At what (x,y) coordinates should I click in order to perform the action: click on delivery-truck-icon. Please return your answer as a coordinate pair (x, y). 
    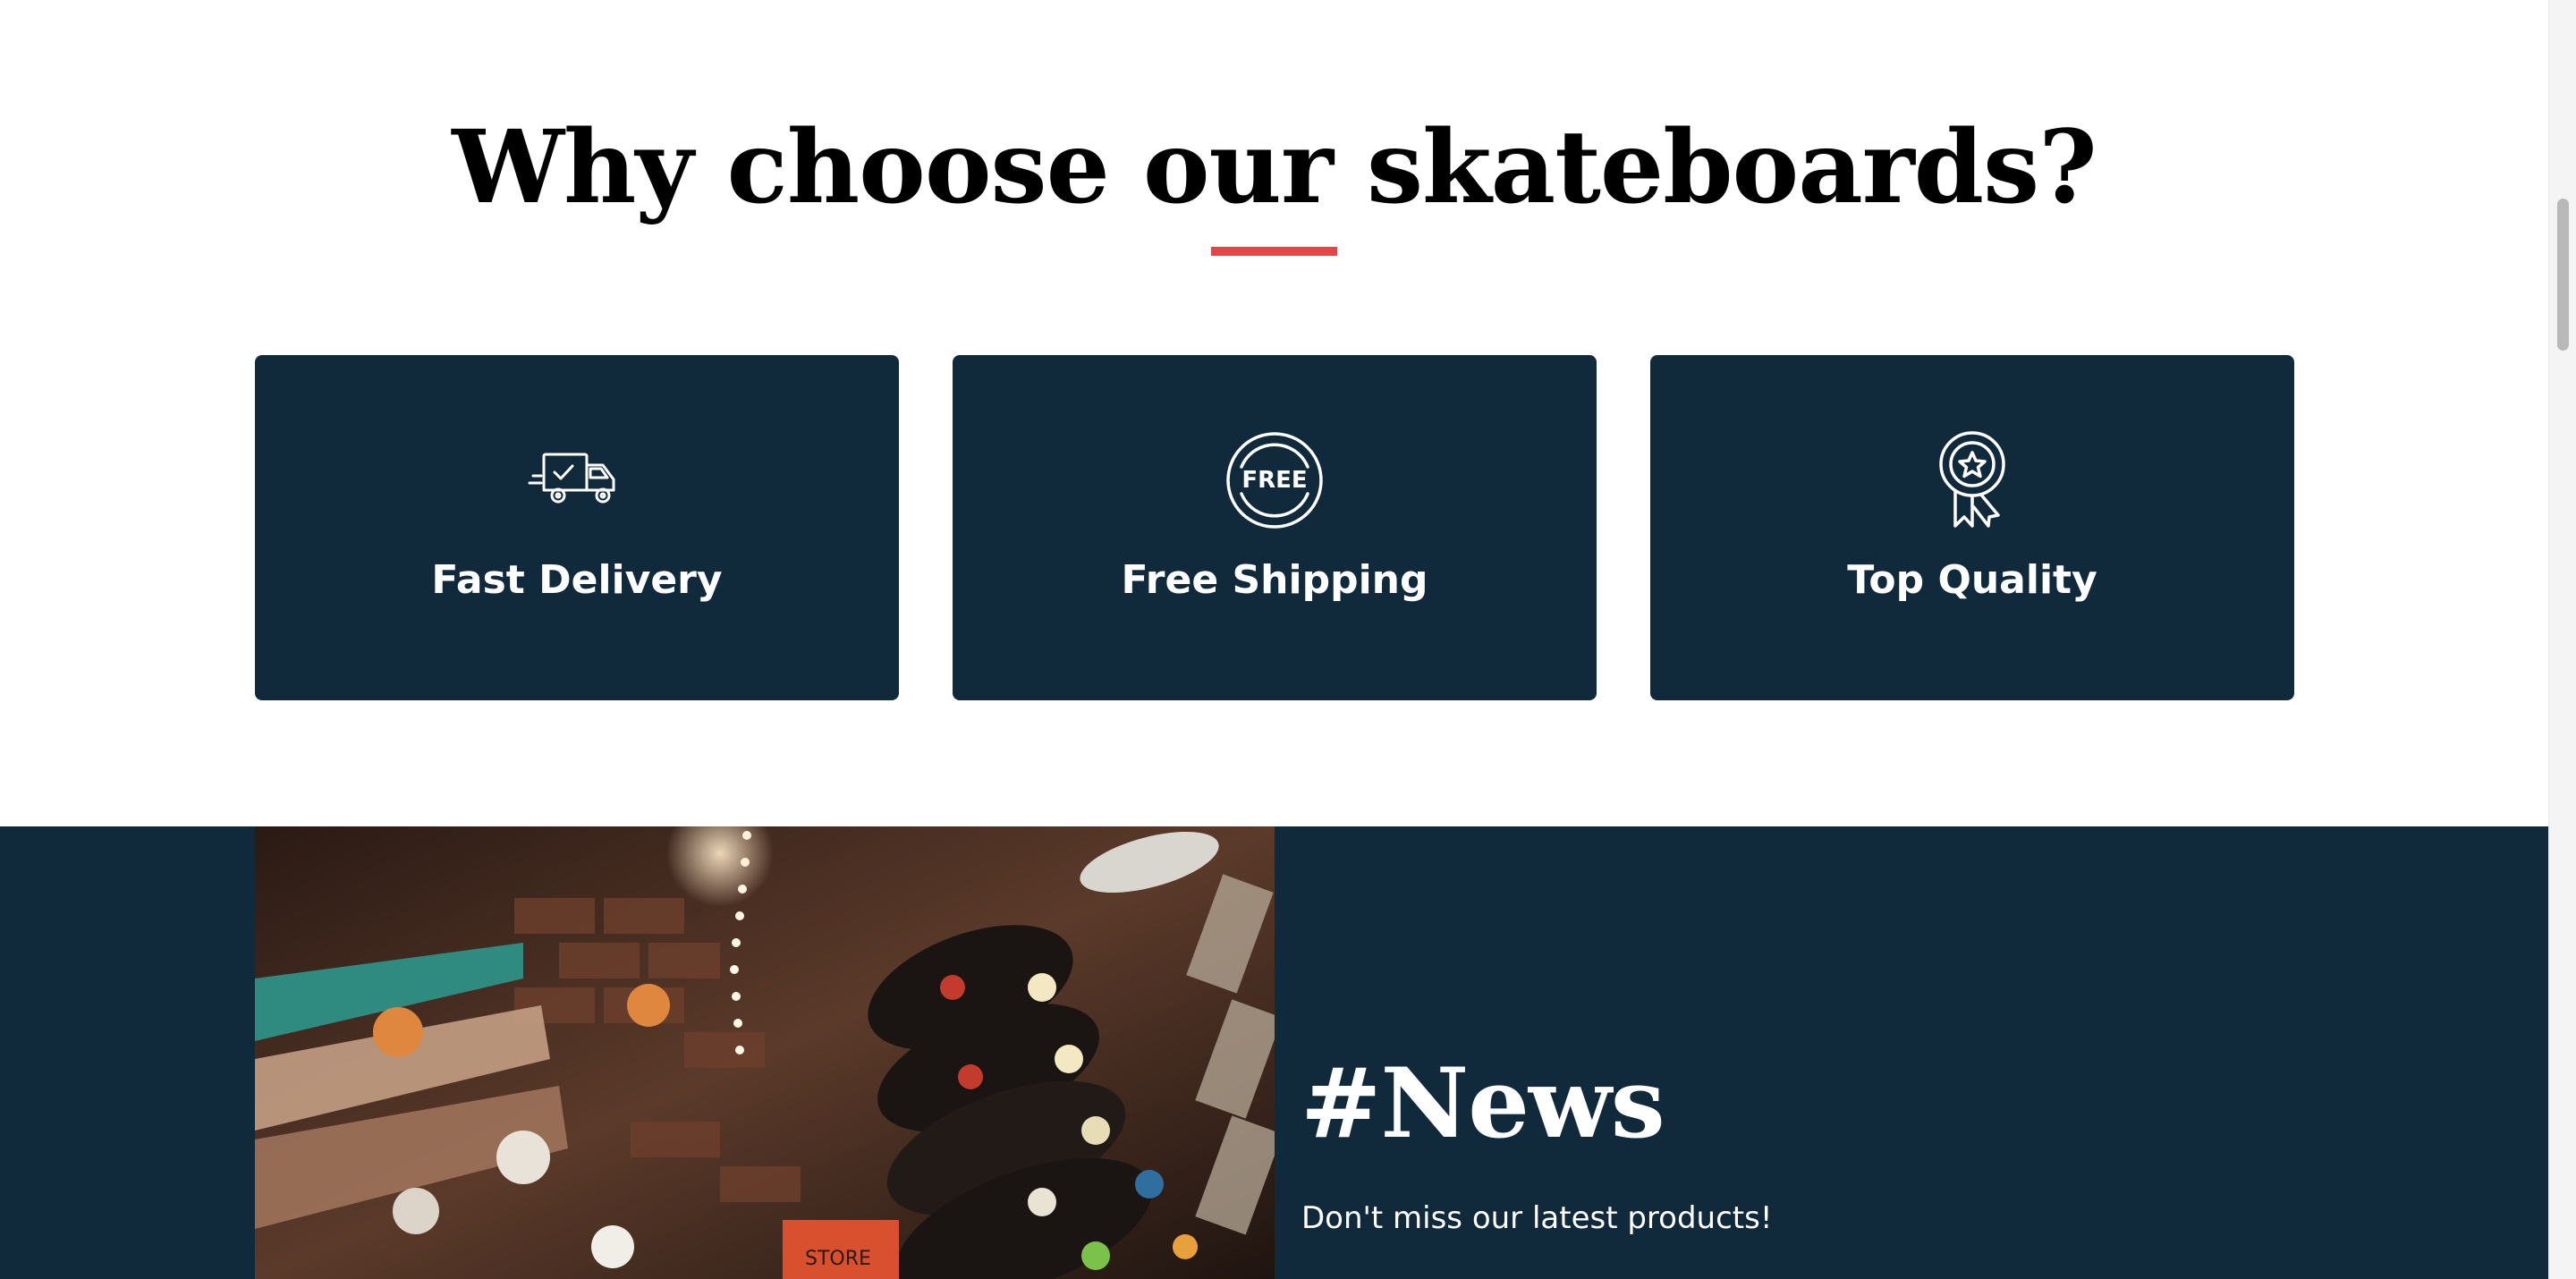
    Looking at the image, I should click on (577, 480).